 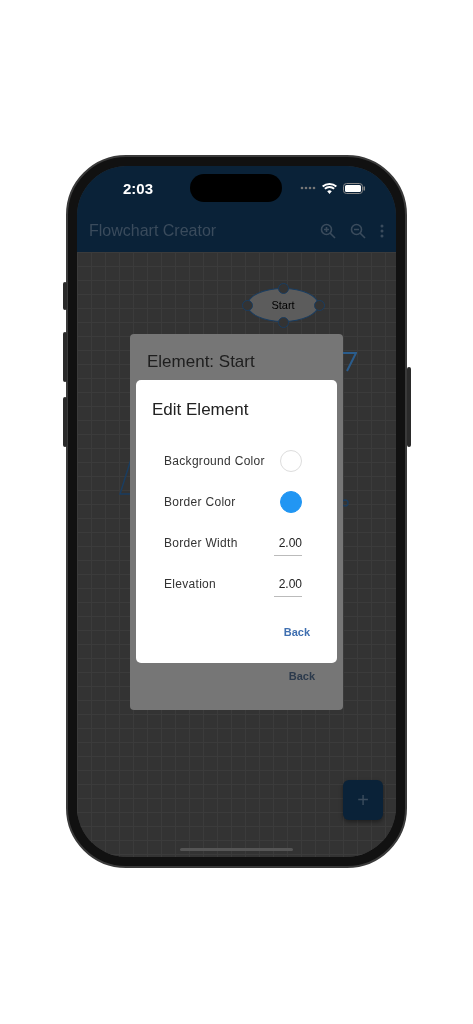 I want to click on start-node: Start, so click(x=283, y=305).